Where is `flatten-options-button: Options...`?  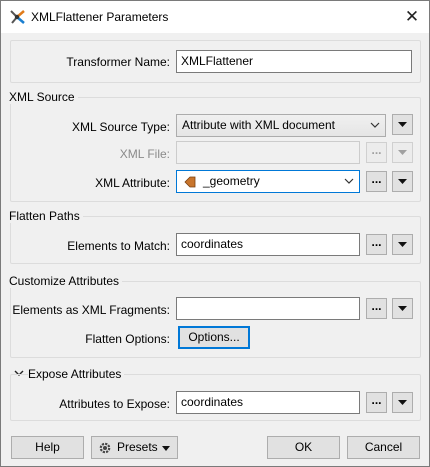
flatten-options-button: Options... is located at coordinates (214, 337).